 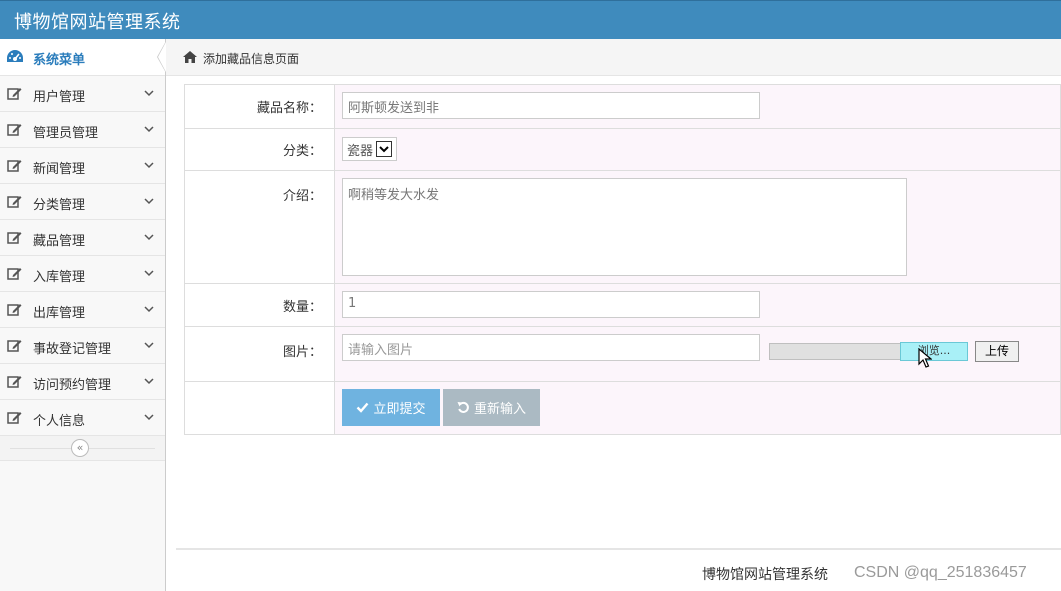 I want to click on top-navbar: 博物馆网站管理系统, so click(x=530, y=19).